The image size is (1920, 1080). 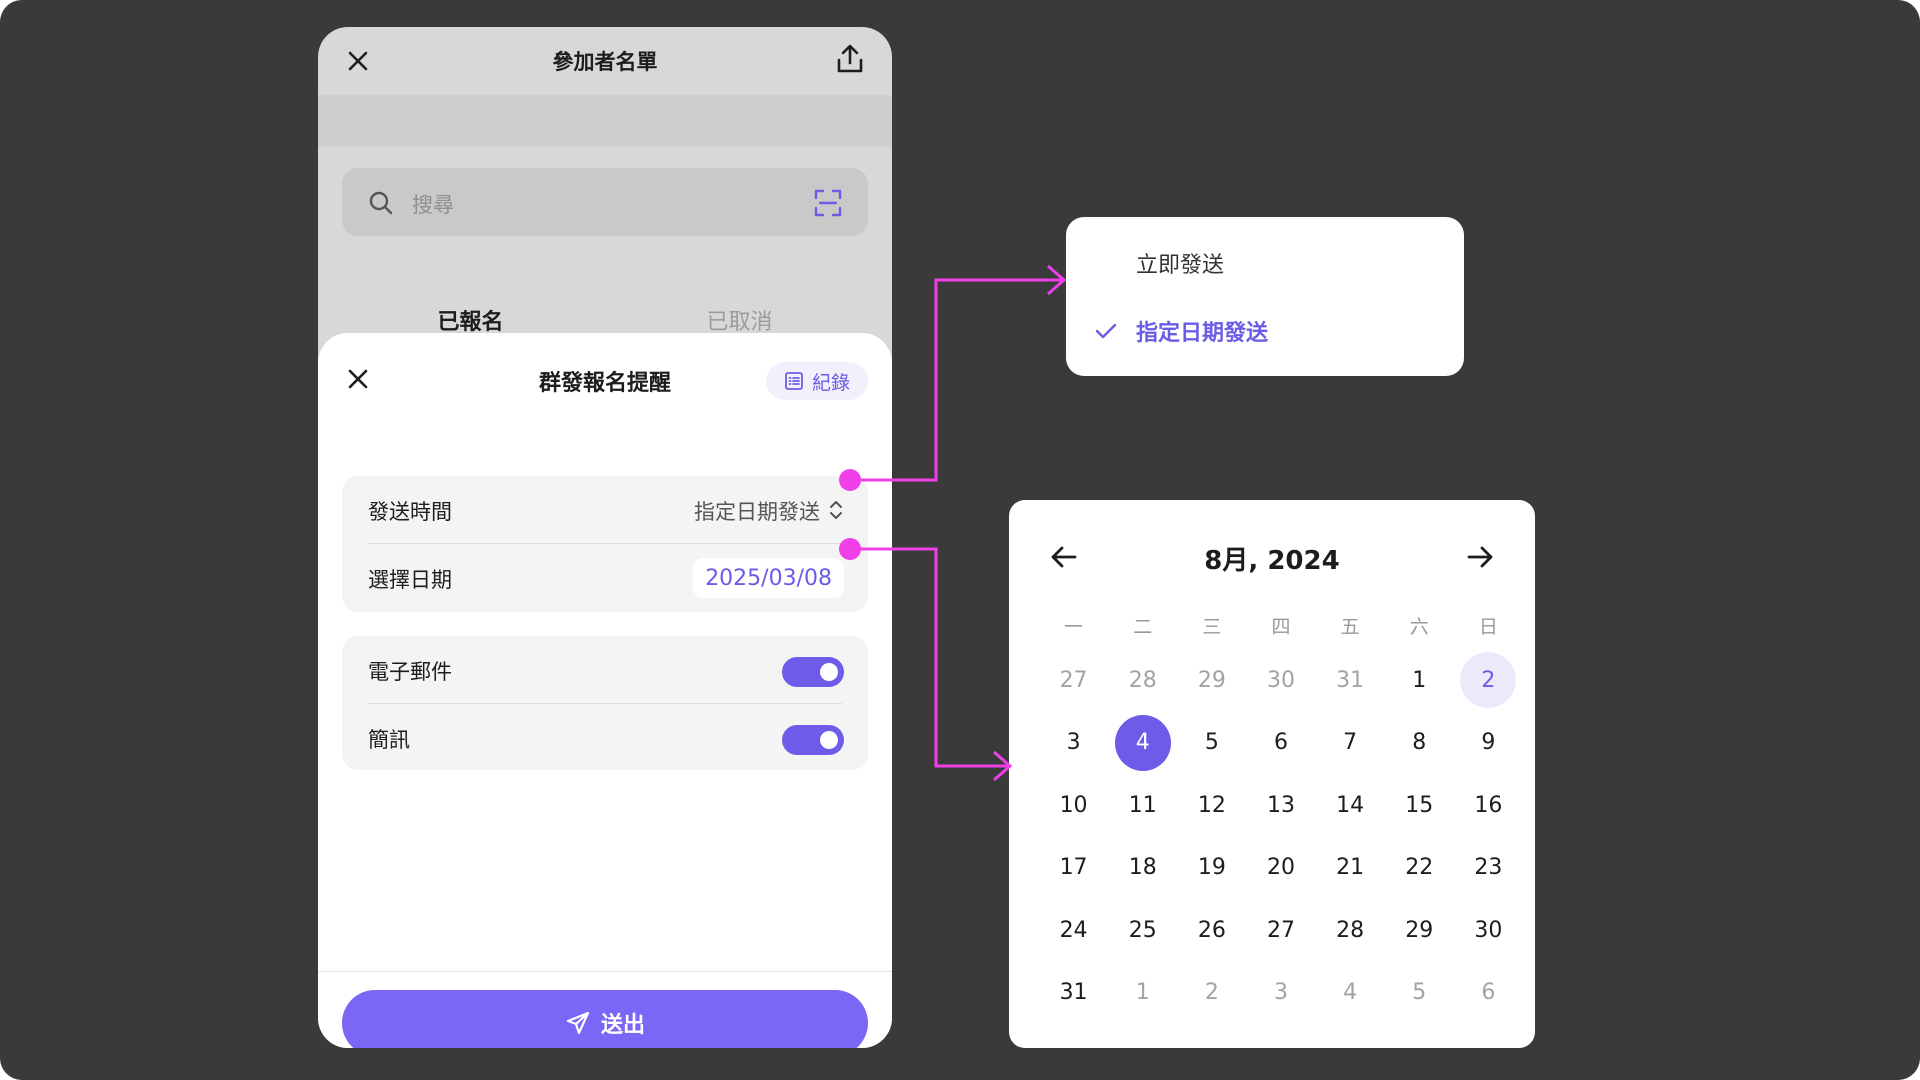 I want to click on close-icon, so click(x=358, y=61).